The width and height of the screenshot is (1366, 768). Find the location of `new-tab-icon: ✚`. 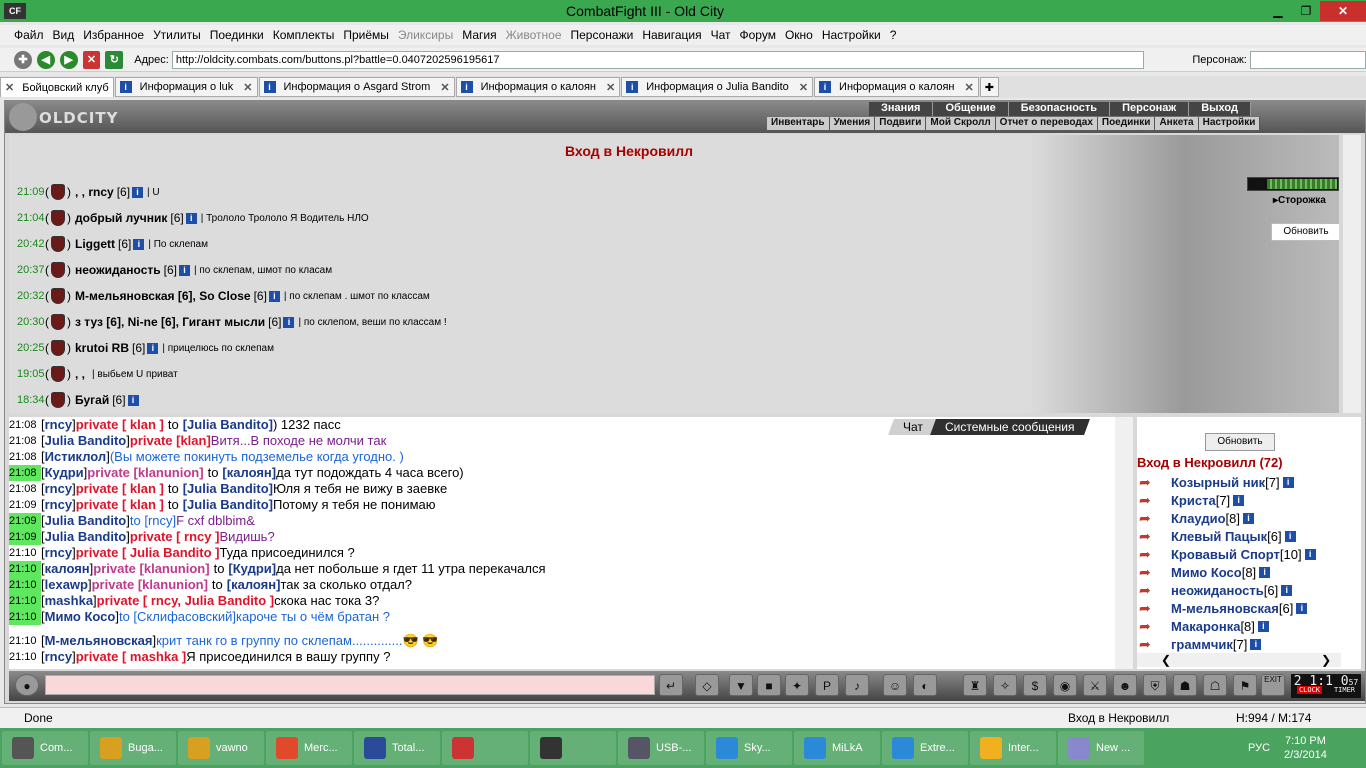

new-tab-icon: ✚ is located at coordinates (989, 87).